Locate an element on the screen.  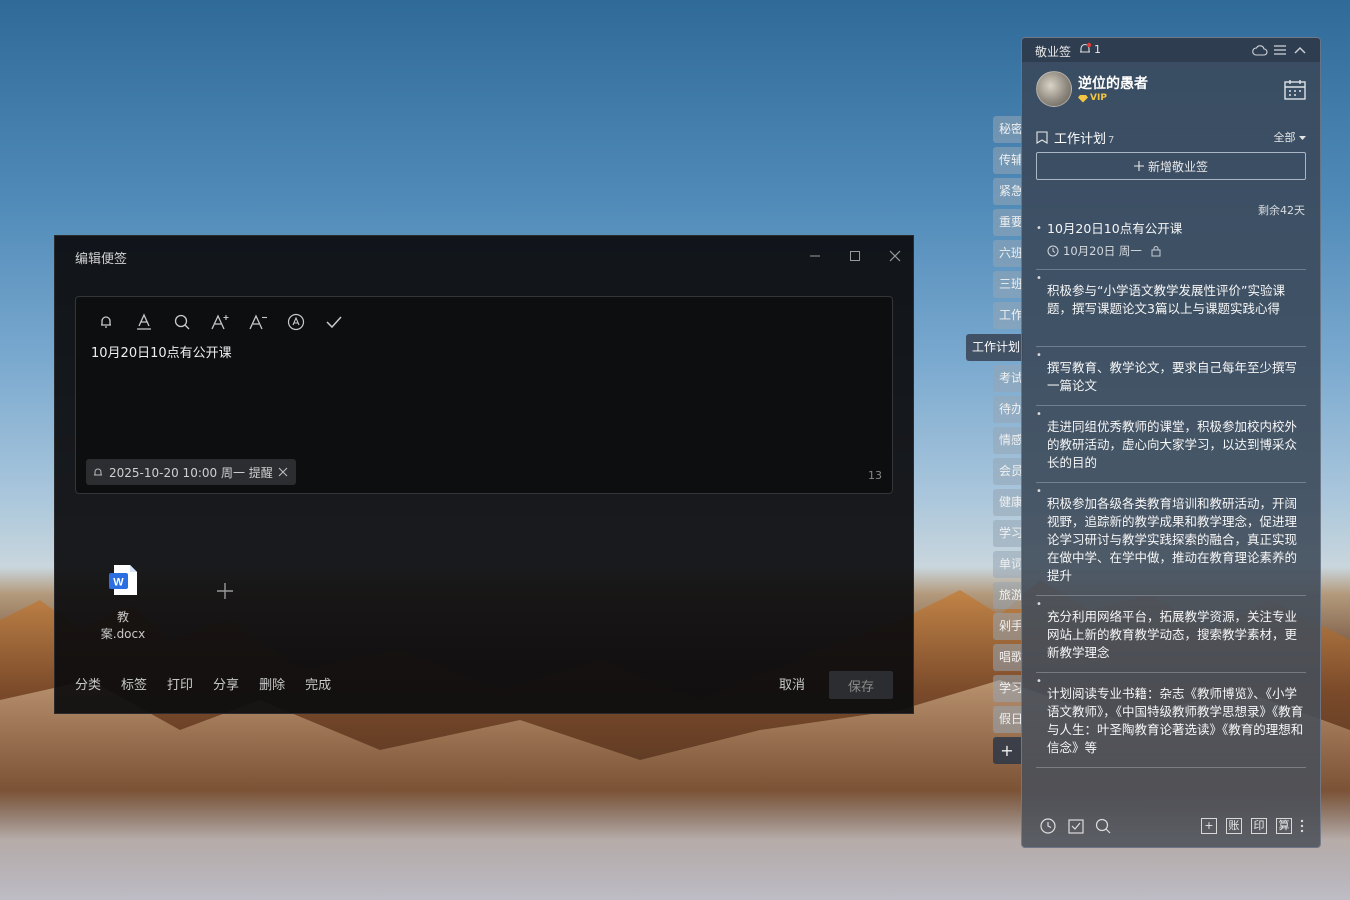
tool-add-button: + is located at coordinates (1209, 826).